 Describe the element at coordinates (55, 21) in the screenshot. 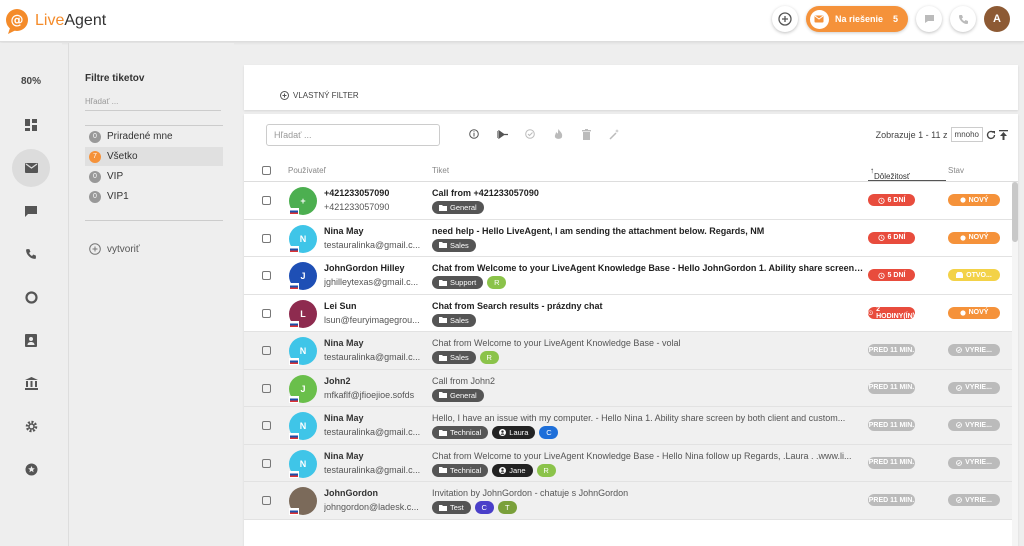

I see `liveagent-logo: @ LiveAgent` at that location.